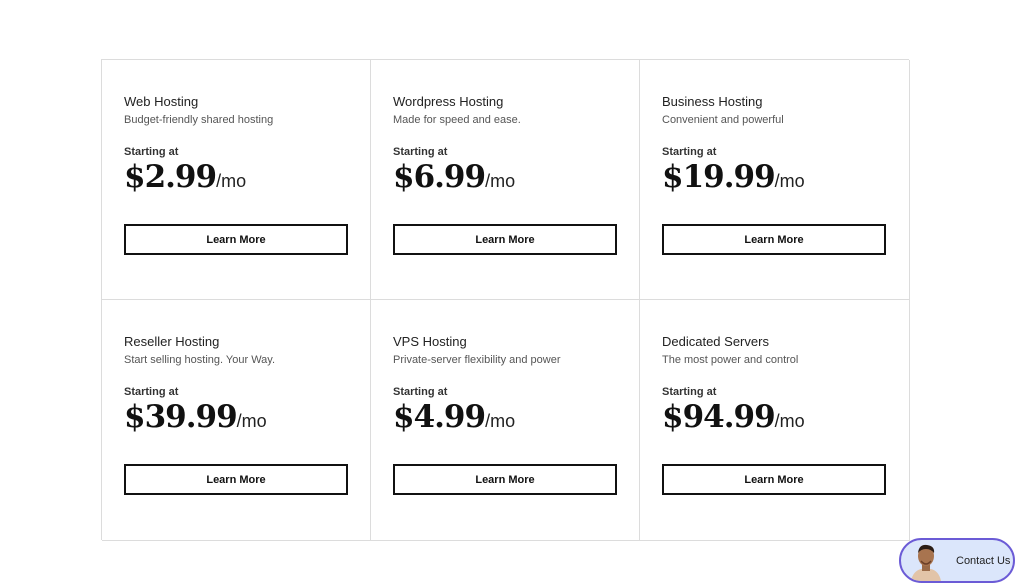 Image resolution: width=1024 pixels, height=586 pixels. What do you see at coordinates (439, 177) in the screenshot?
I see `plan-price: $6.99` at bounding box center [439, 177].